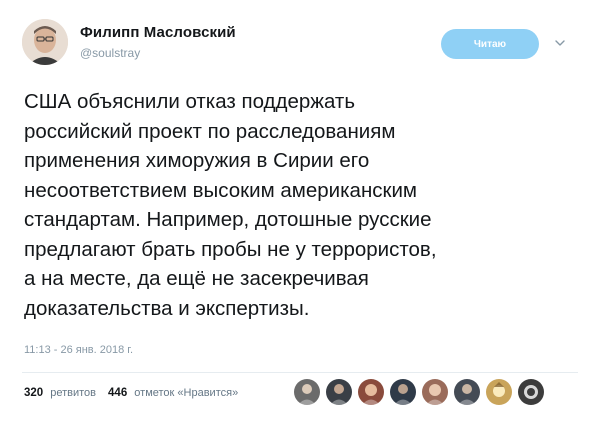 The width and height of the screenshot is (600, 430). I want to click on likes-count: 446, so click(118, 393).